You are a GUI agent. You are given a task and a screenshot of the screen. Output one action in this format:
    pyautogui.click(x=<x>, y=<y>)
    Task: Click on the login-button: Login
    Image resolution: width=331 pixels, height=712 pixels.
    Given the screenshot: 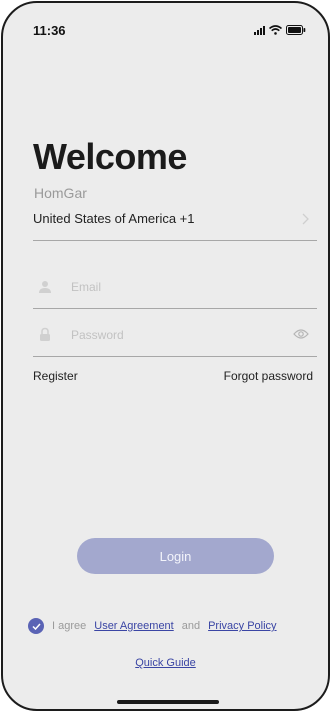 What is the action you would take?
    pyautogui.click(x=175, y=556)
    